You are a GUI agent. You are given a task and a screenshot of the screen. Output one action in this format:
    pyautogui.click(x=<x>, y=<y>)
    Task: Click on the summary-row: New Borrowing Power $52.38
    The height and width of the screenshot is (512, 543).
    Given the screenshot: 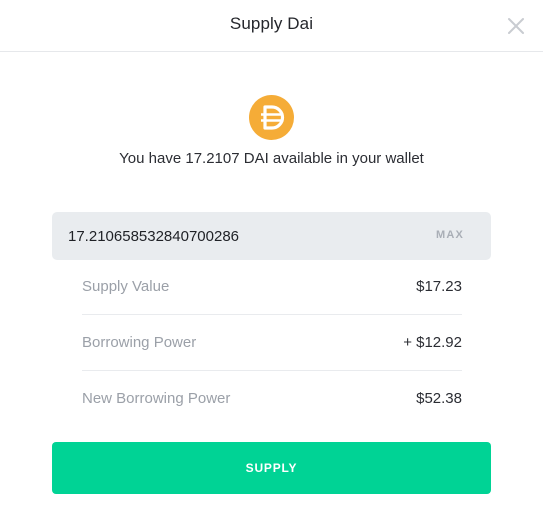 What is the action you would take?
    pyautogui.click(x=272, y=399)
    